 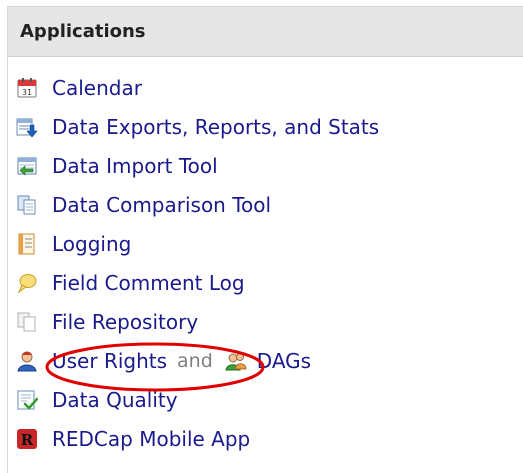 I want to click on redcap-mobile-app-link: REDCap Mobile App, so click(x=151, y=439).